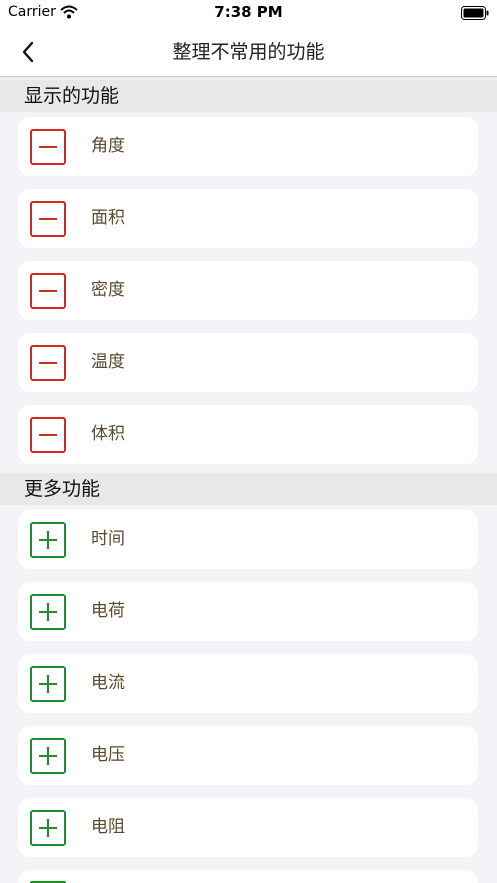  I want to click on status-bar: Carrier 7:38 PM, so click(248, 14).